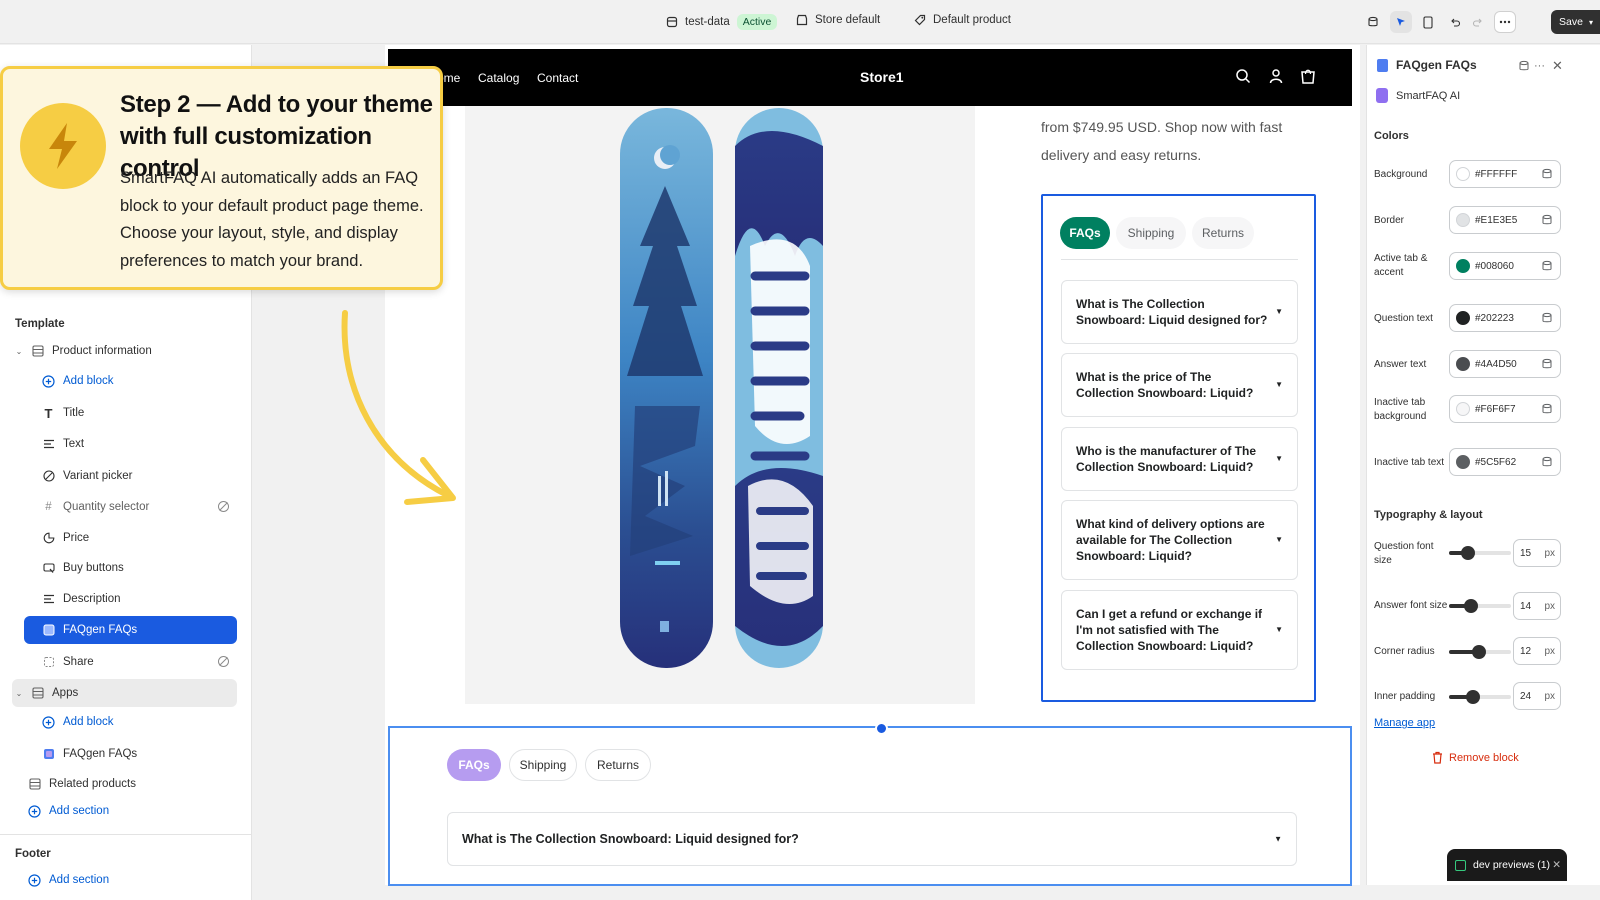  What do you see at coordinates (1539, 66) in the screenshot?
I see `more-icon: ···` at bounding box center [1539, 66].